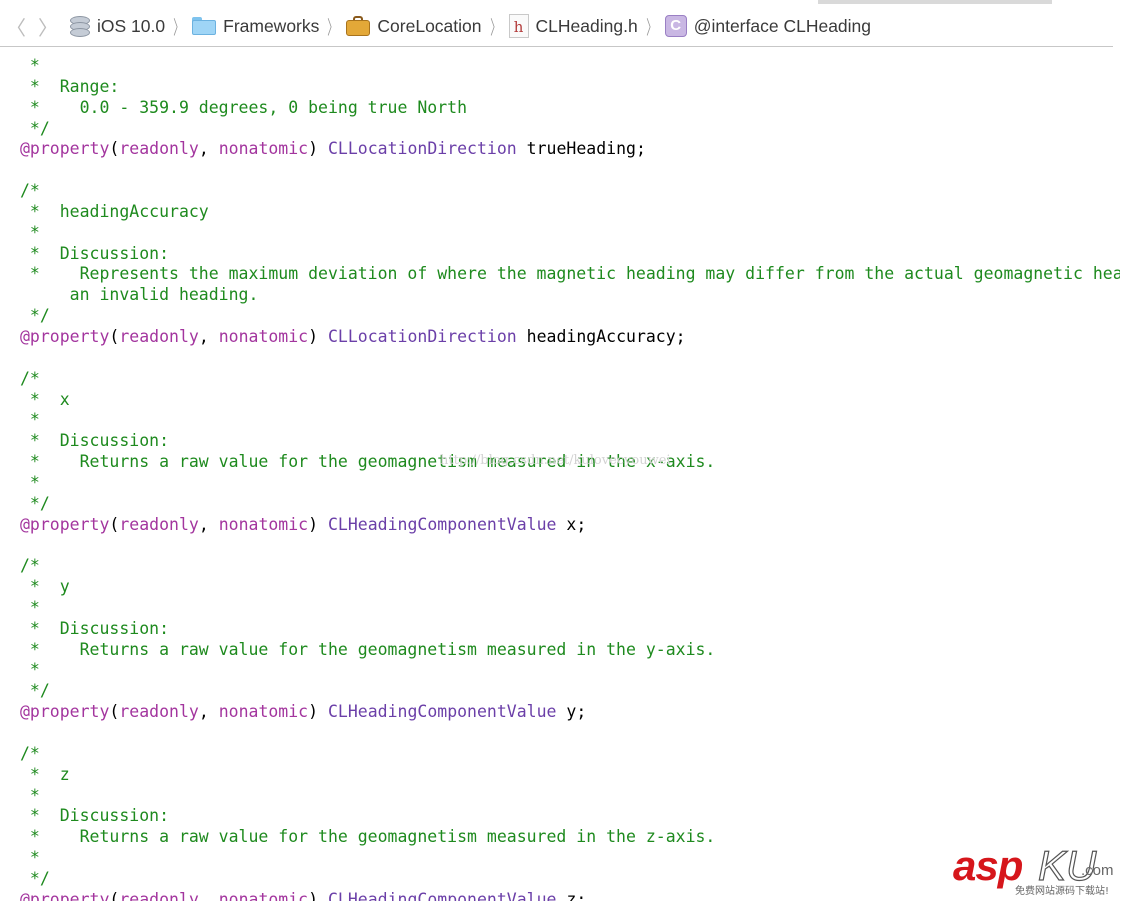  I want to click on breadcrumb-header-file: h CLHeading.h, so click(573, 26).